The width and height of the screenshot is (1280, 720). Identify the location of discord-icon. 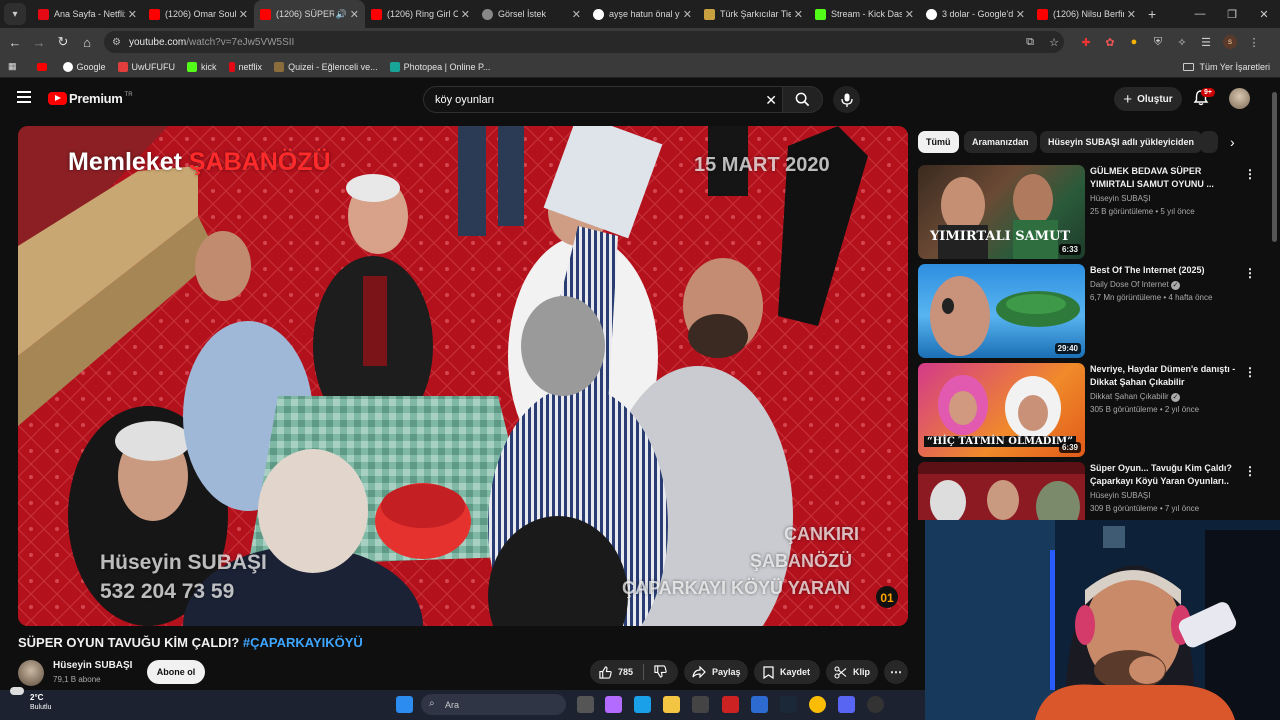
(846, 704).